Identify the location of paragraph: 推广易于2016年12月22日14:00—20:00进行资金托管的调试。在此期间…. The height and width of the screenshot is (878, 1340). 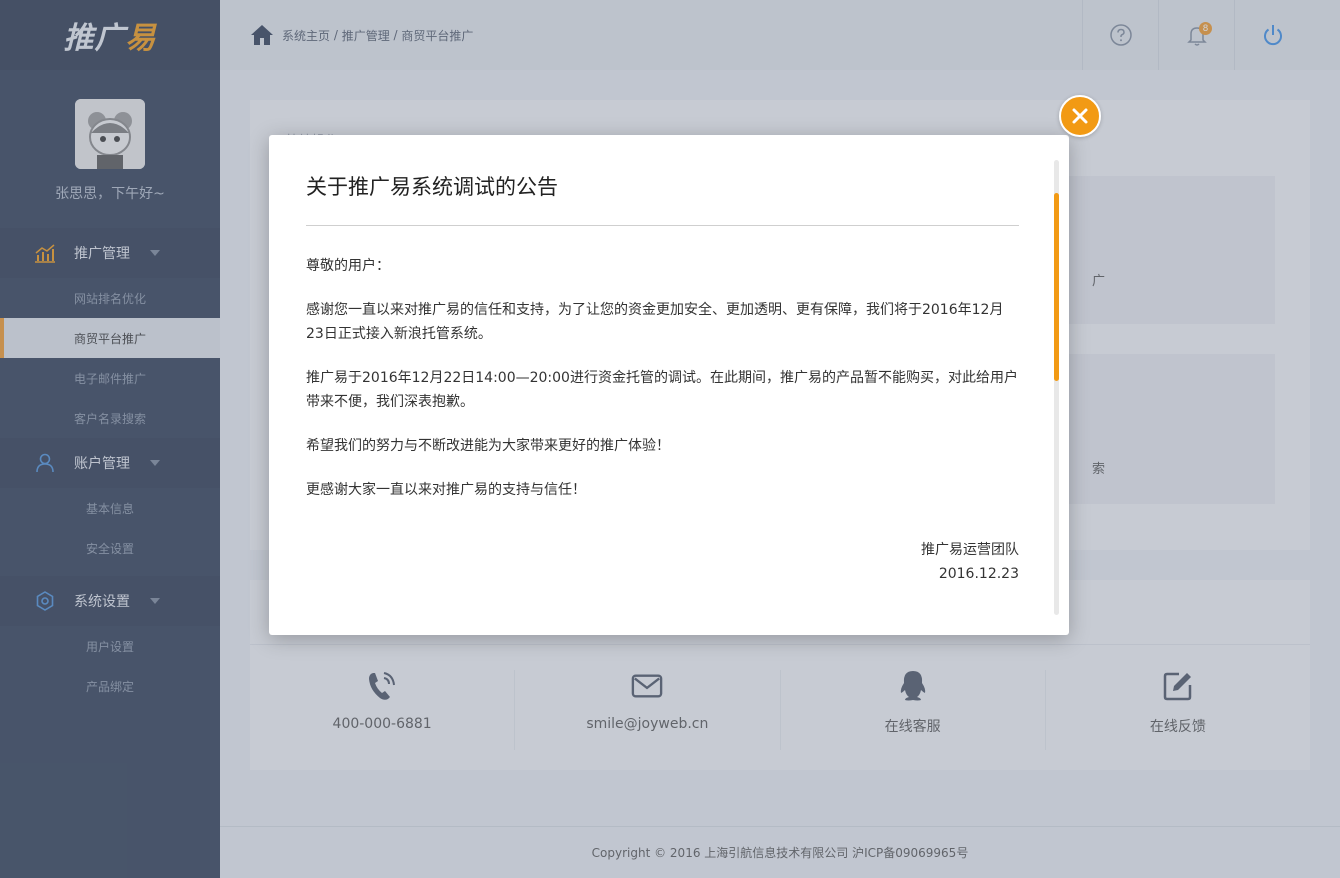
(662, 390).